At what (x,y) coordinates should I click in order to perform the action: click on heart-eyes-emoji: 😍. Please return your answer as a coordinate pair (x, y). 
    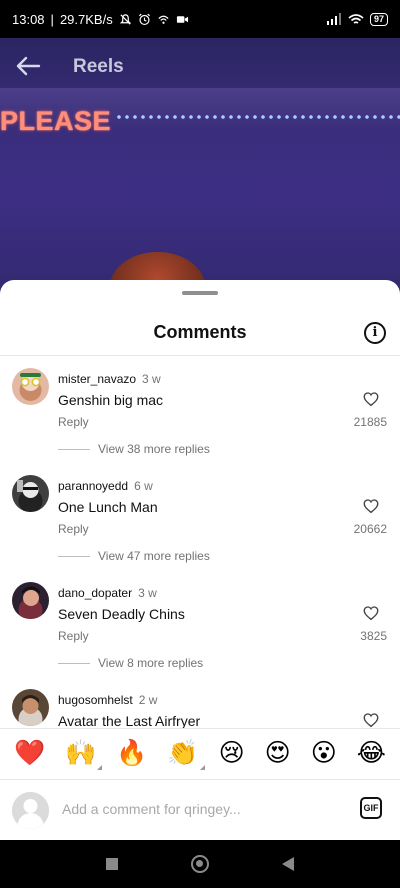
    Looking at the image, I should click on (278, 753).